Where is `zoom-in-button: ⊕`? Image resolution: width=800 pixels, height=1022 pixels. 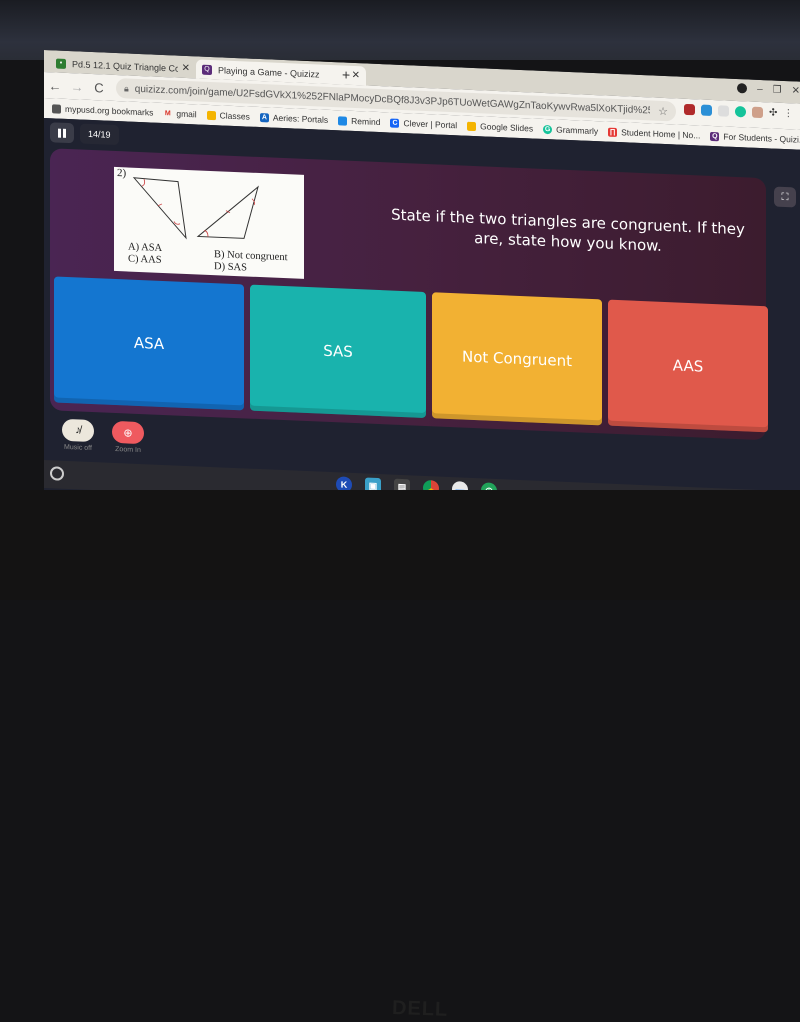
zoom-in-button: ⊕ is located at coordinates (128, 432).